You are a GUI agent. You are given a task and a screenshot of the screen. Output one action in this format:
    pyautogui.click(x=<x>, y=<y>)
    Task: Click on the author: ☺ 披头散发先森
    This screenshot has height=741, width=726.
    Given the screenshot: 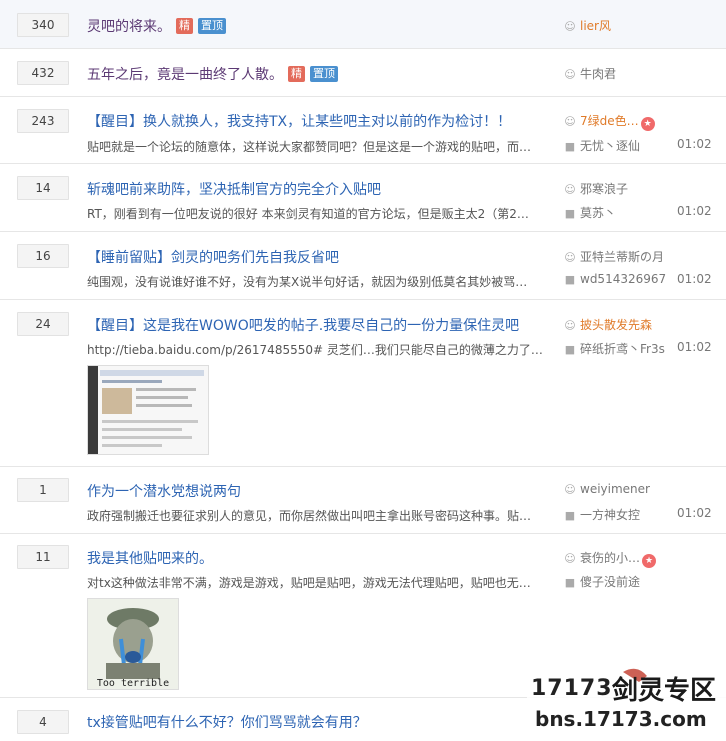 What is the action you would take?
    pyautogui.click(x=608, y=324)
    